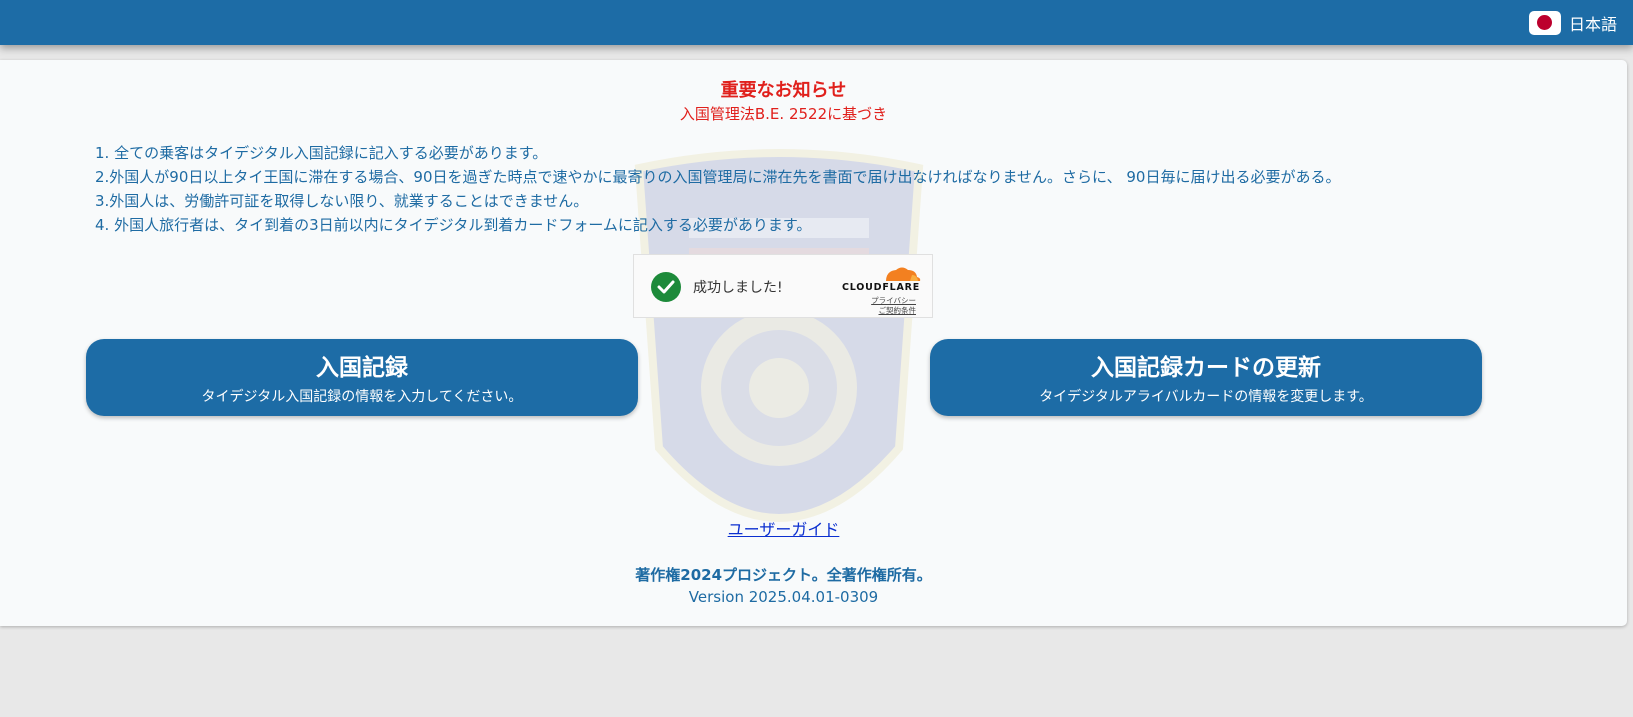 This screenshot has height=717, width=1633. Describe the element at coordinates (881, 287) in the screenshot. I see `cloudflare-brand: CLOUDFLARE` at that location.